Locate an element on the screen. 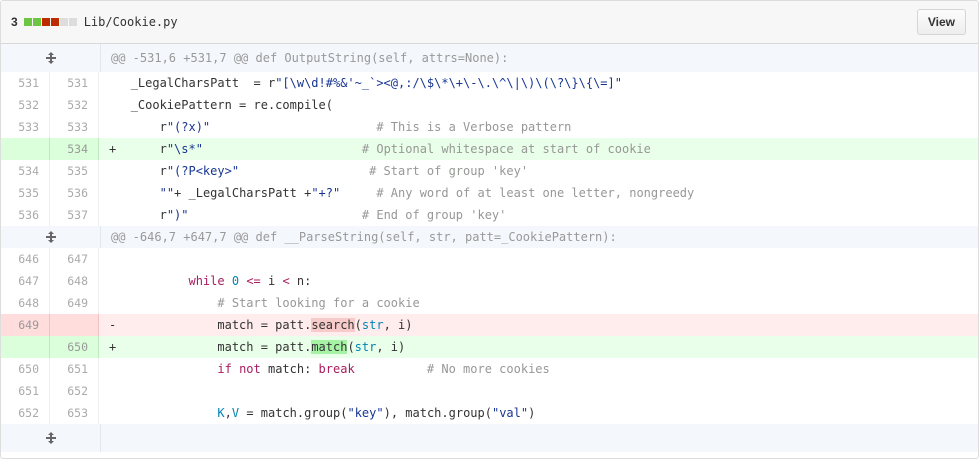 This screenshot has width=979, height=459. old-line-number: 650 is located at coordinates (25, 369).